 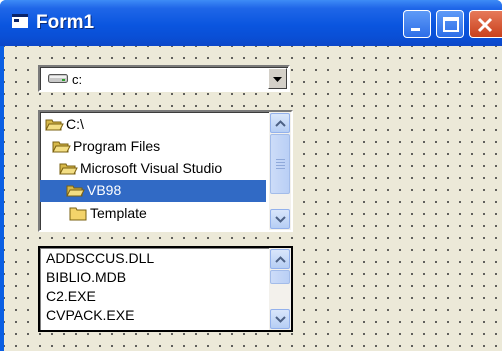 What do you see at coordinates (58, 78) in the screenshot?
I see `drive-icon` at bounding box center [58, 78].